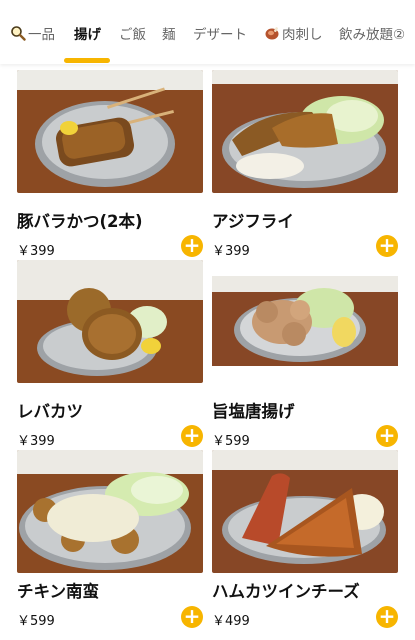 This screenshot has height=640, width=415. I want to click on food-photo-chicken-nanban, so click(110, 511).